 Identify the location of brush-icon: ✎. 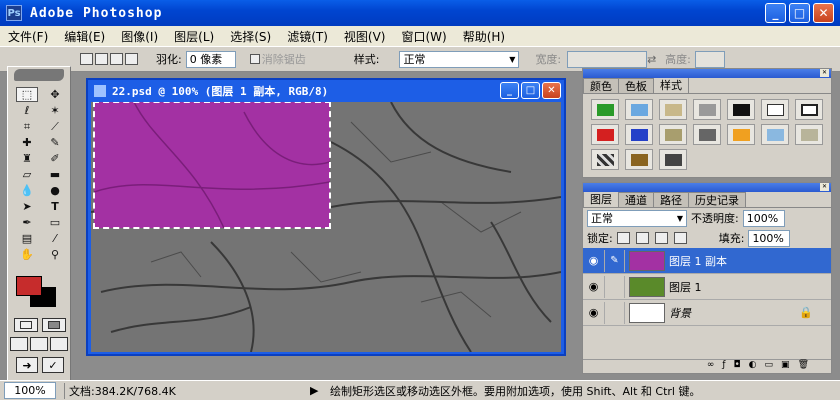
(55, 142).